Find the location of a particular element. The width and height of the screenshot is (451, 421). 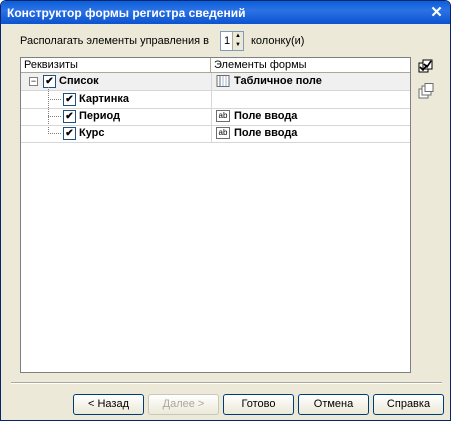

attribute-name: Картинка is located at coordinates (104, 99).